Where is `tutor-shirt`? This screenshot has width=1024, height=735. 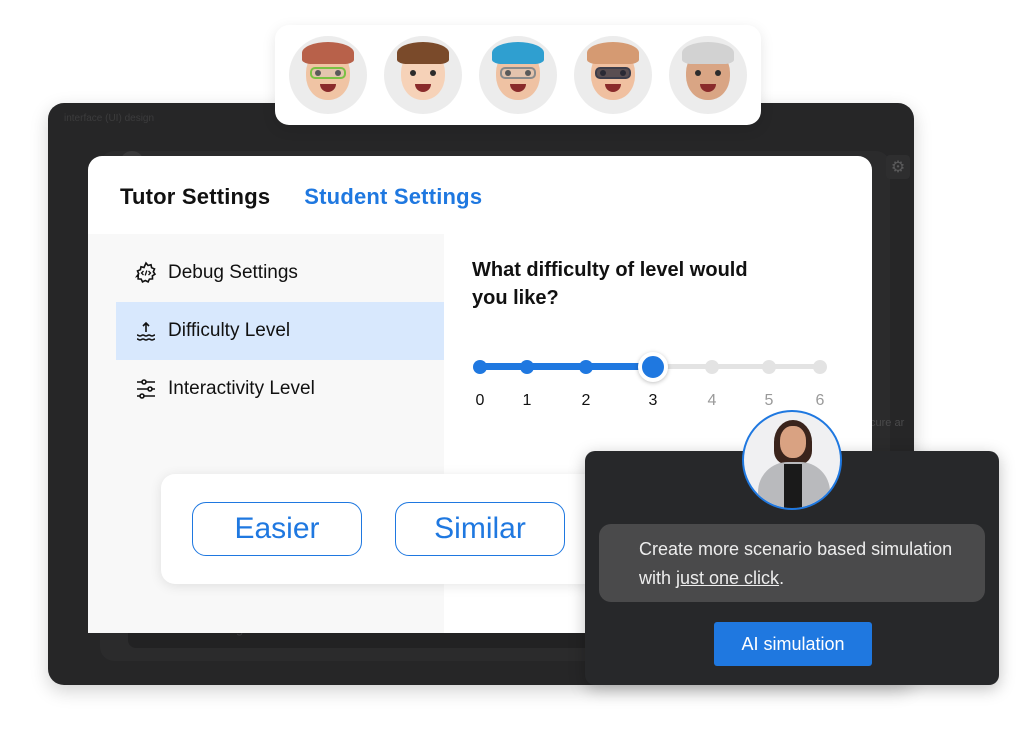 tutor-shirt is located at coordinates (793, 486).